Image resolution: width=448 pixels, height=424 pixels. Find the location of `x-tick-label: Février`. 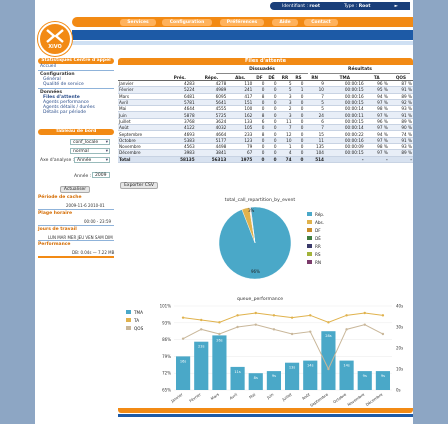

x-tick-label: Février is located at coordinates (195, 397).